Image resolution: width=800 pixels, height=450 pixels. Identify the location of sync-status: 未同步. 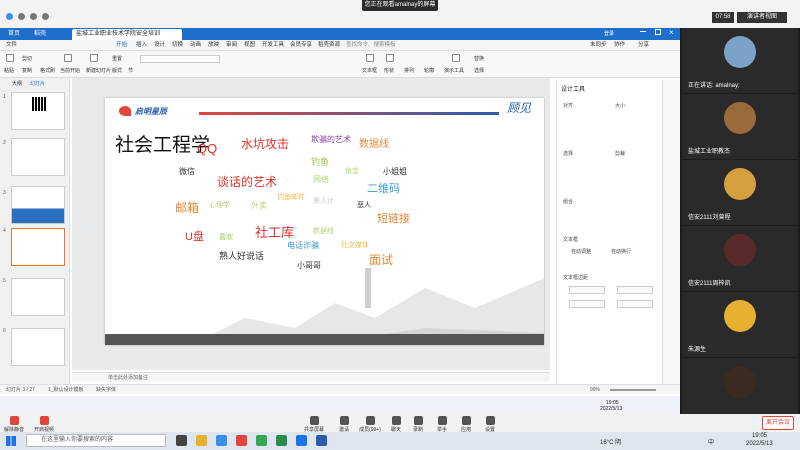
(598, 45).